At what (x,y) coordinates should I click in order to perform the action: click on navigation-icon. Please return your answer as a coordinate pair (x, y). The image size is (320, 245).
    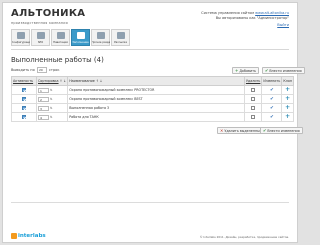
    Looking at the image, I should click on (60, 35).